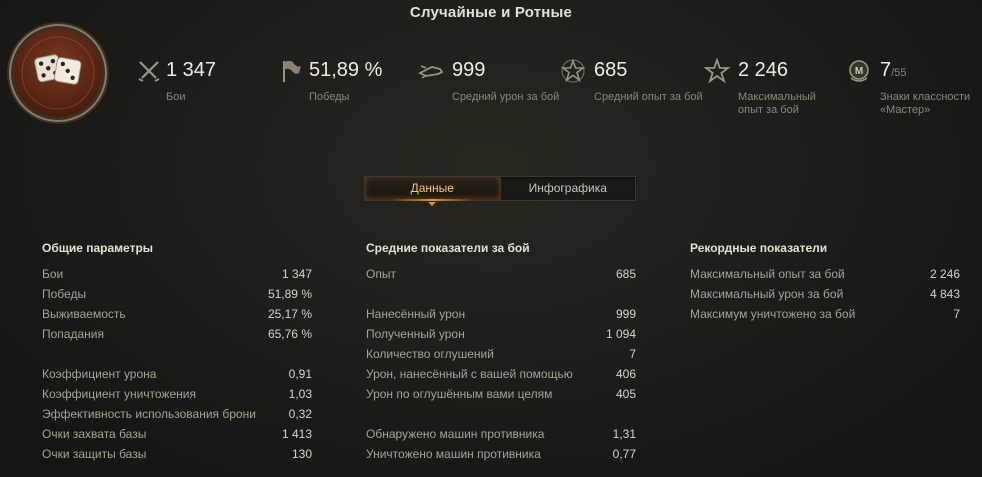 This screenshot has height=477, width=982. What do you see at coordinates (346, 70) in the screenshot?
I see `stat-value: 51,89 %` at bounding box center [346, 70].